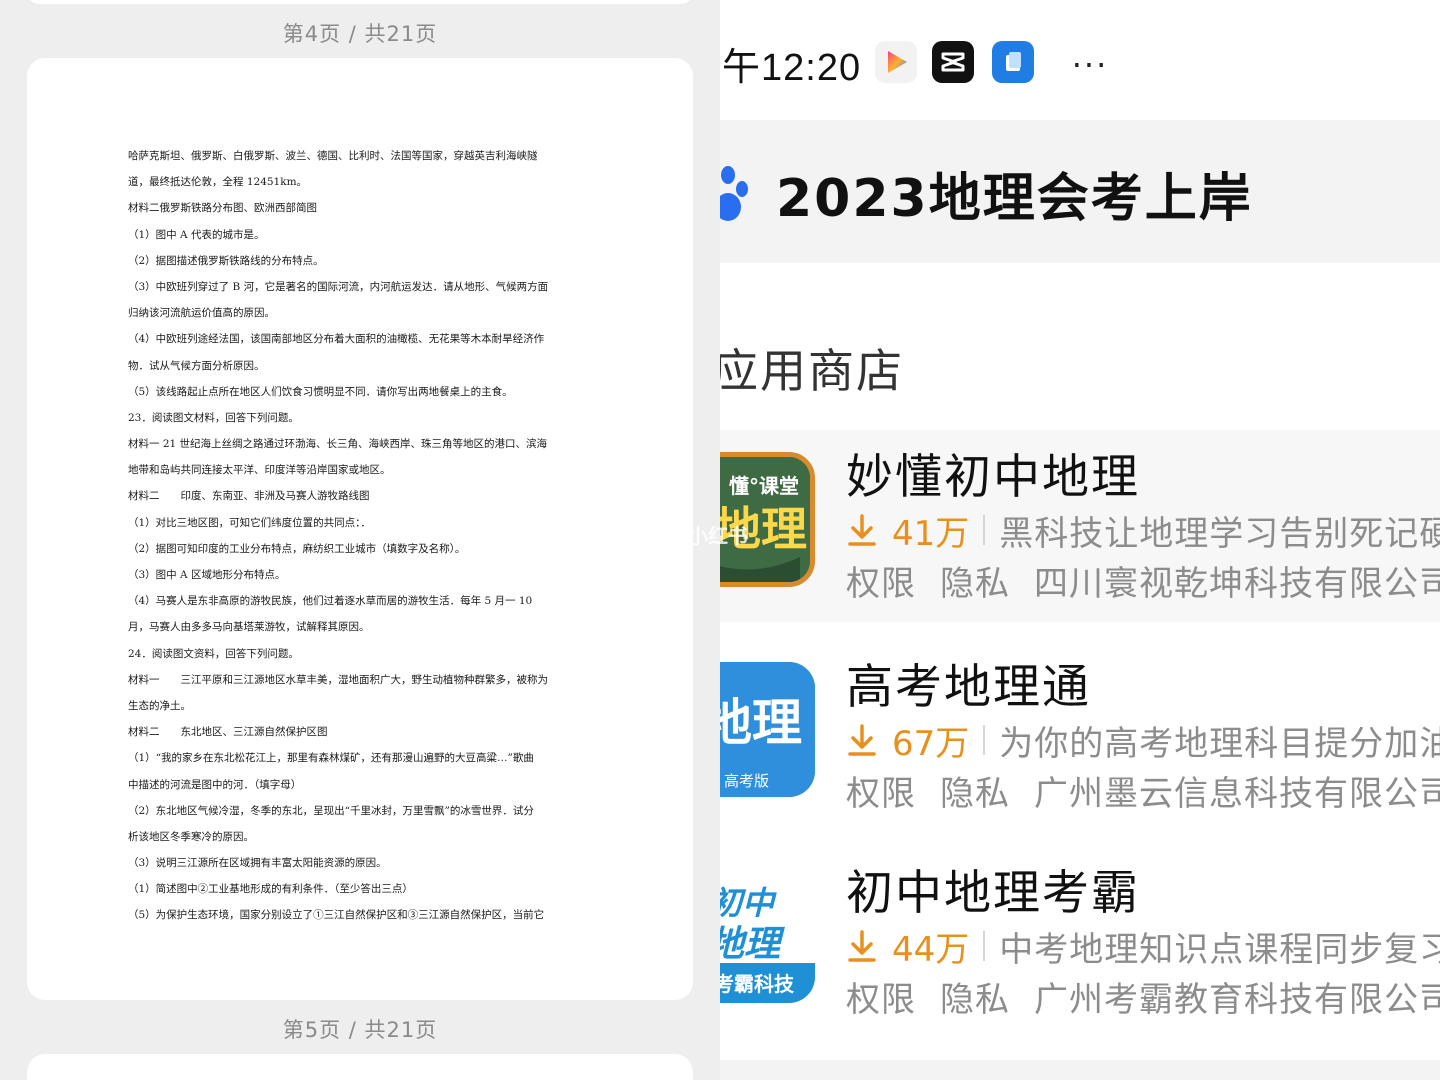 The height and width of the screenshot is (1080, 1440). What do you see at coordinates (213, 653) in the screenshot?
I see `document-line: 24．阅读图文资料，回答下列问题。` at bounding box center [213, 653].